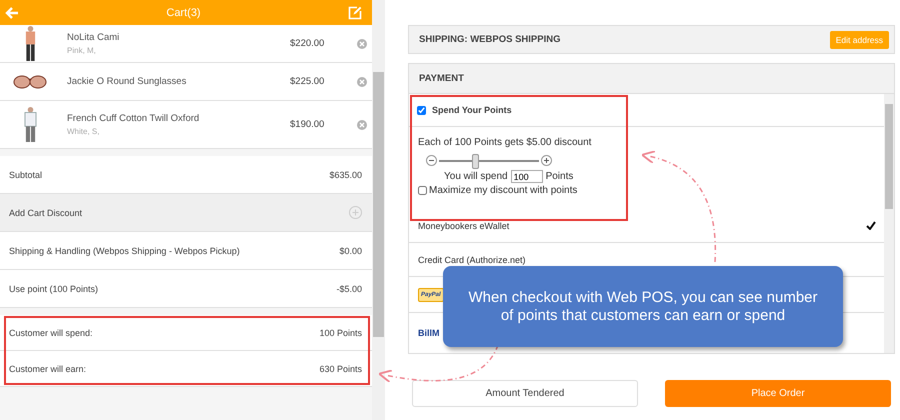  I want to click on product-name: NoLita Cami, so click(93, 37).